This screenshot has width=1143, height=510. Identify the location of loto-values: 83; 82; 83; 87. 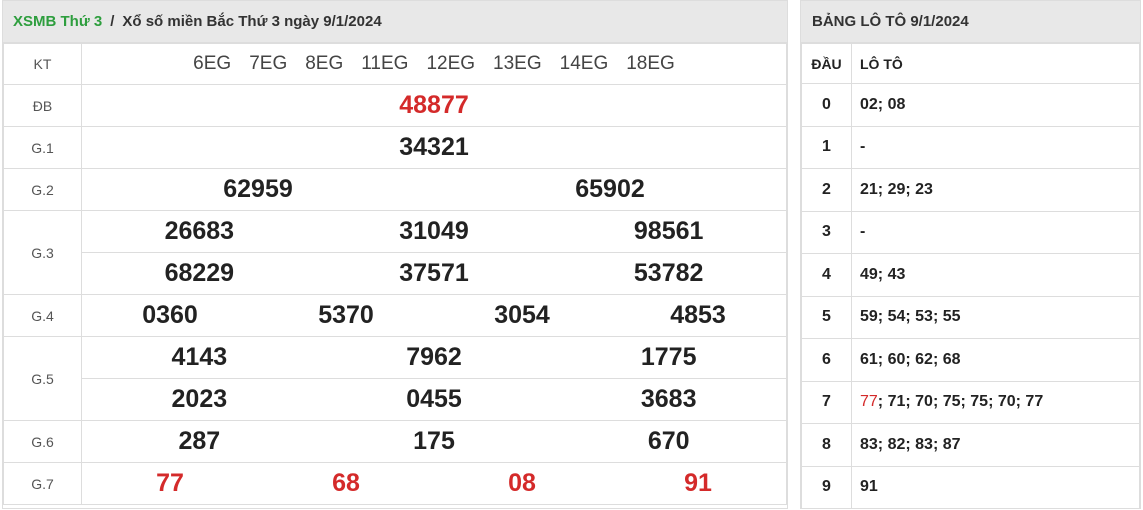
(995, 445).